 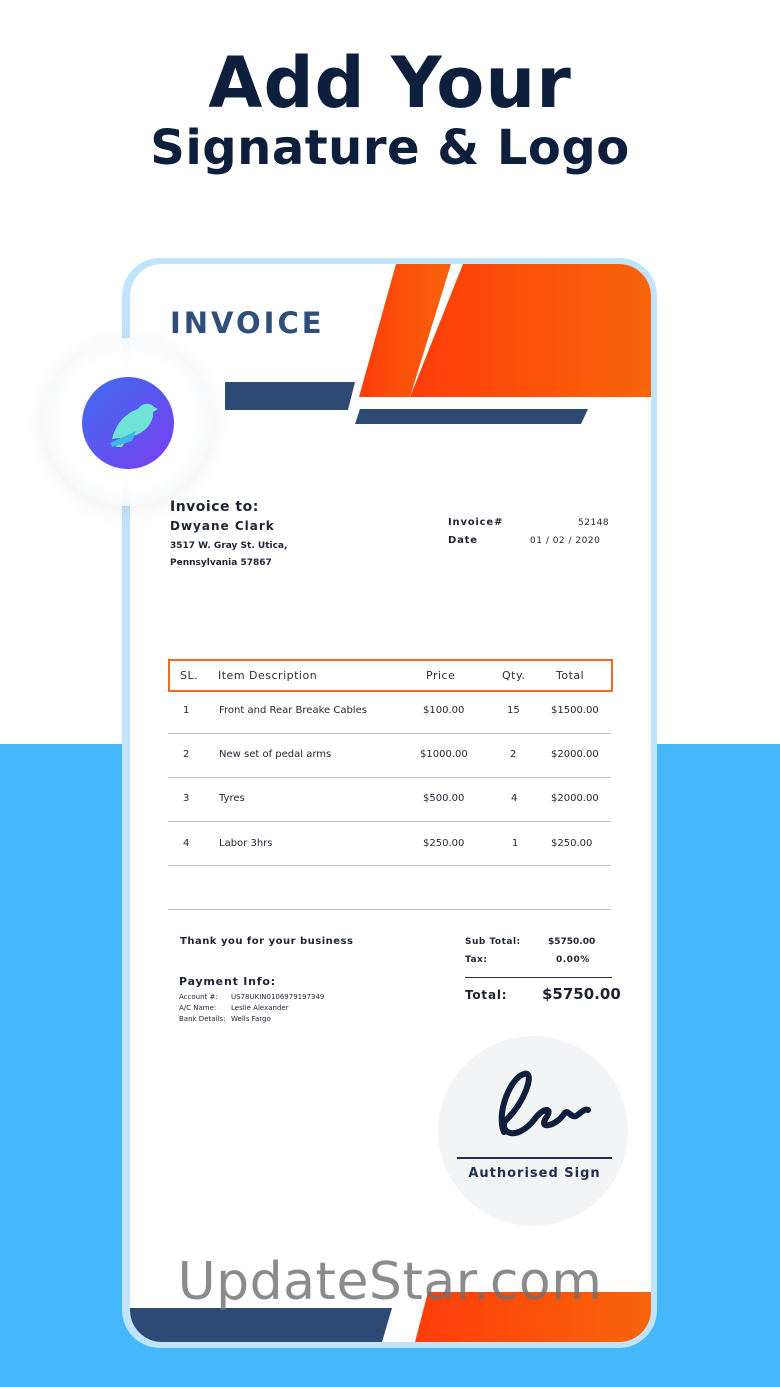 What do you see at coordinates (534, 1173) in the screenshot?
I see `authorised-sign-label: Authorised Sign` at bounding box center [534, 1173].